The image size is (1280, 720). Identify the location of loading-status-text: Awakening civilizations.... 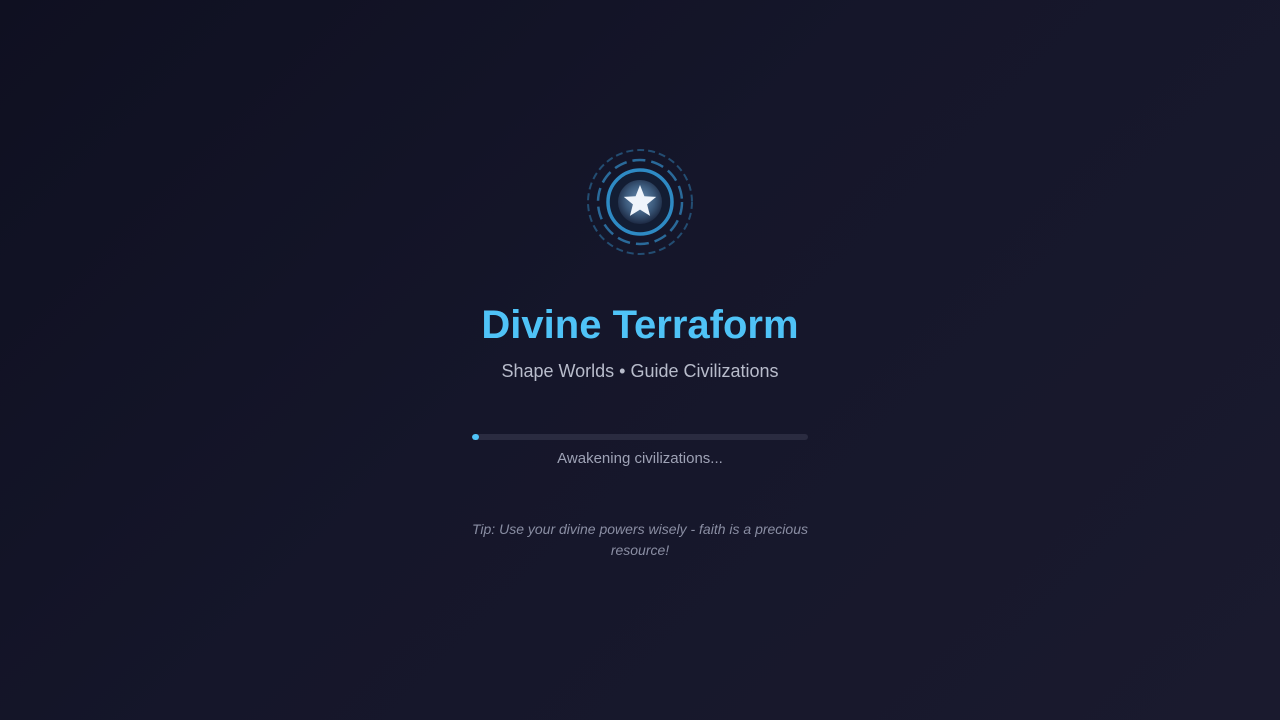
(640, 458).